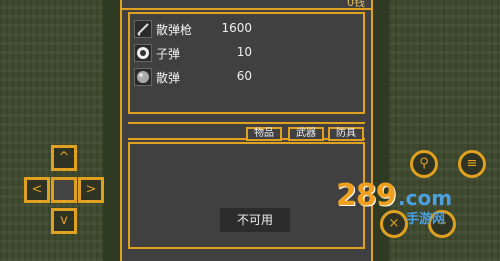  What do you see at coordinates (306, 134) in the screenshot?
I see `tab-weapons: 武器` at bounding box center [306, 134].